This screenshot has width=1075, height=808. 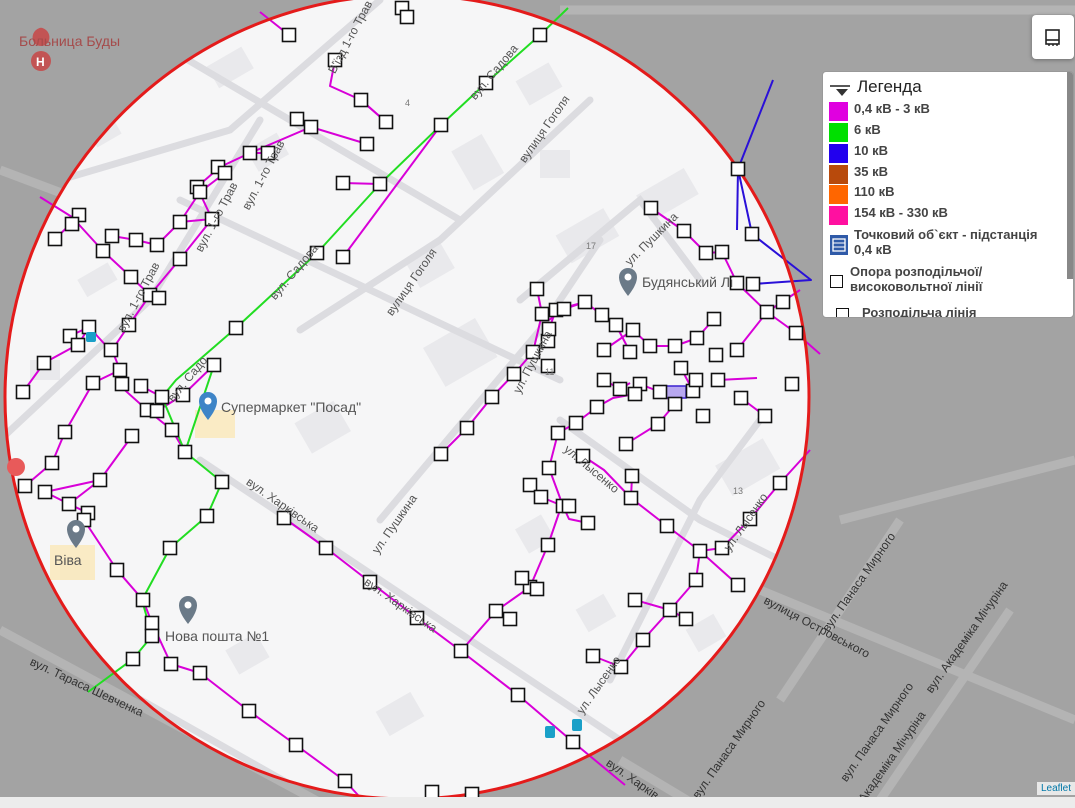 What do you see at coordinates (737, 199) in the screenshot?
I see `power-line` at bounding box center [737, 199].